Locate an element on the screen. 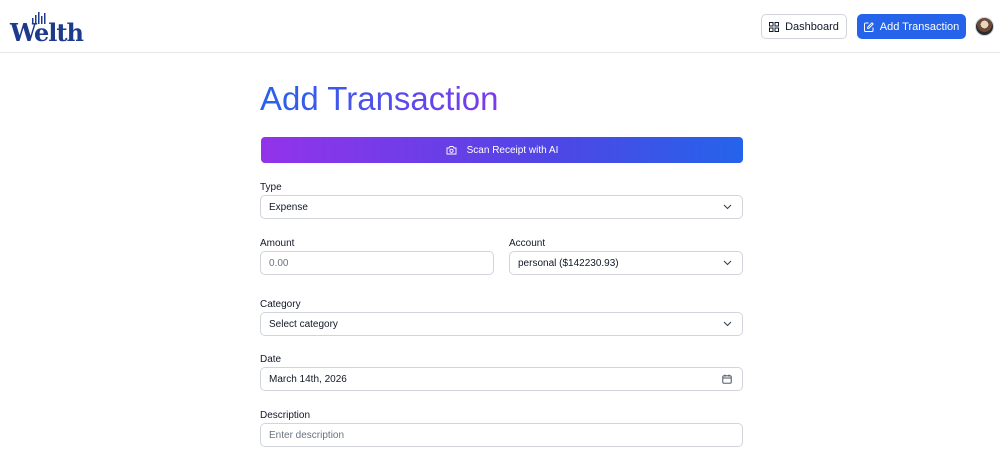 Image resolution: width=1000 pixels, height=454 pixels. top-navbar: Welth Dashboard Add Transaction is located at coordinates (500, 26).